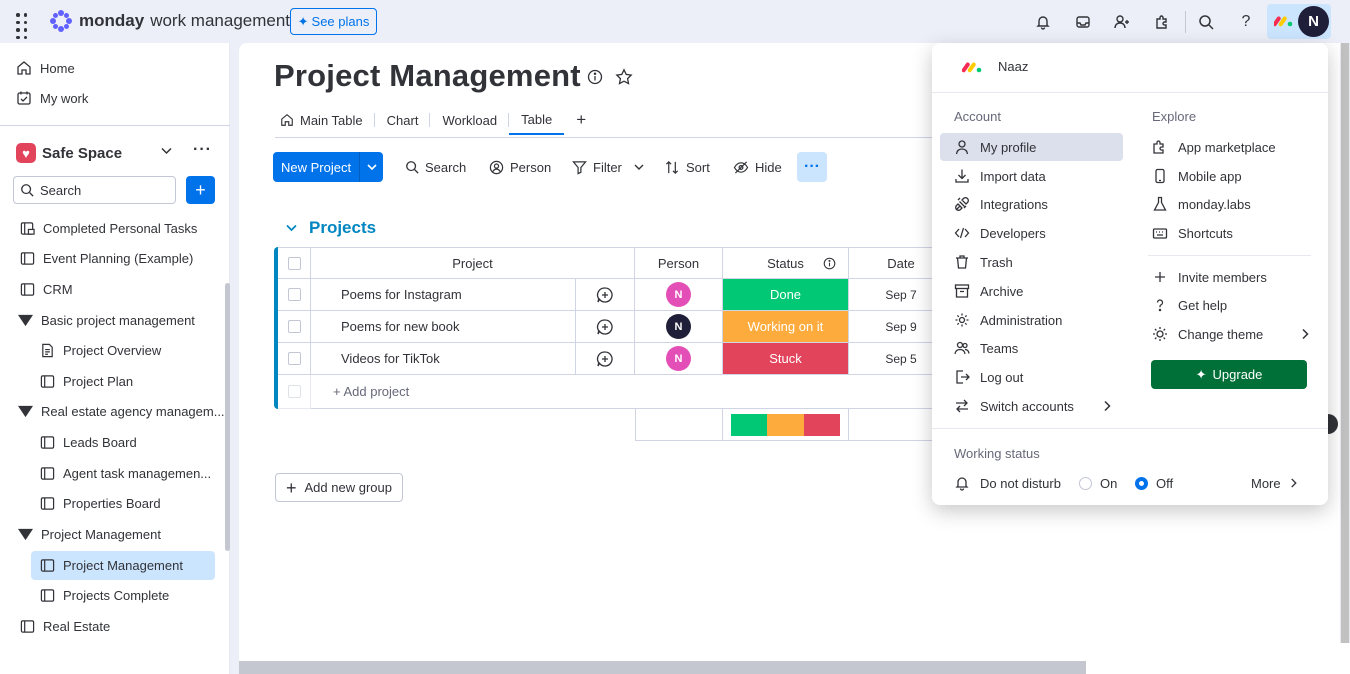 This screenshot has width=1350, height=674. What do you see at coordinates (69, 153) in the screenshot?
I see `workspace-selector: ♥ Safe Space` at bounding box center [69, 153].